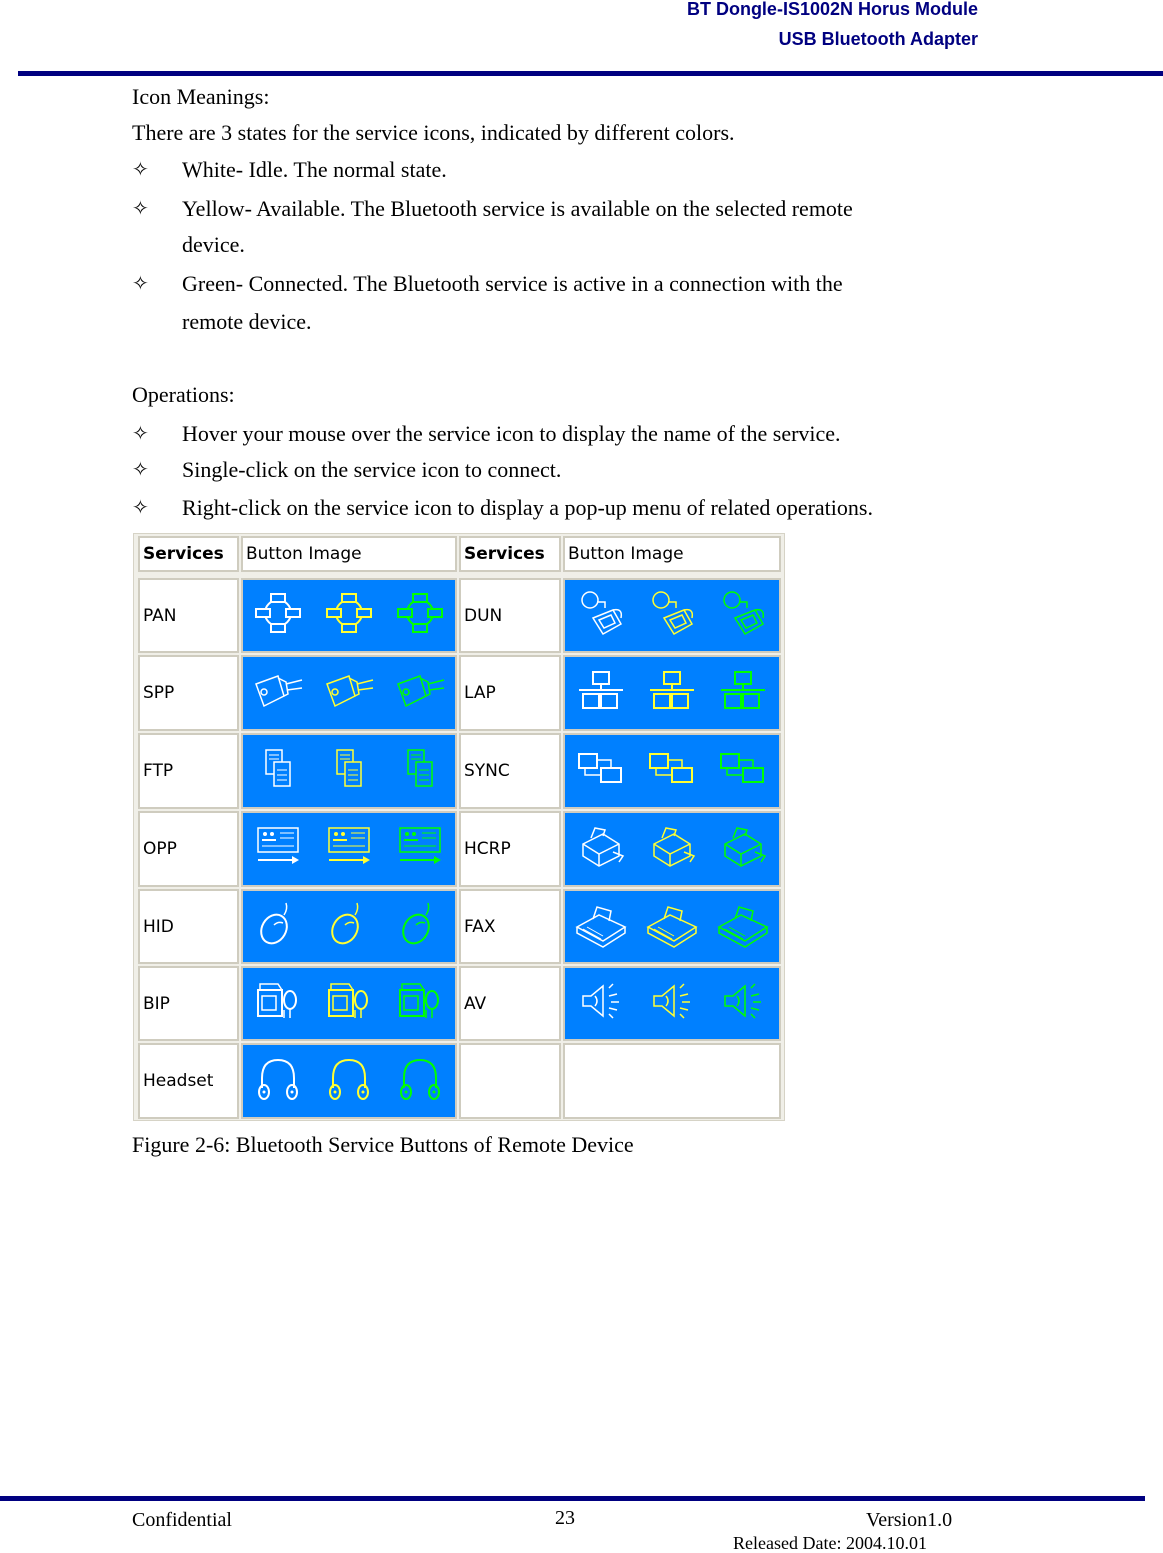 This screenshot has height=1553, width=1163. Describe the element at coordinates (510, 693) in the screenshot. I see `service-name-cell: LAP` at that location.